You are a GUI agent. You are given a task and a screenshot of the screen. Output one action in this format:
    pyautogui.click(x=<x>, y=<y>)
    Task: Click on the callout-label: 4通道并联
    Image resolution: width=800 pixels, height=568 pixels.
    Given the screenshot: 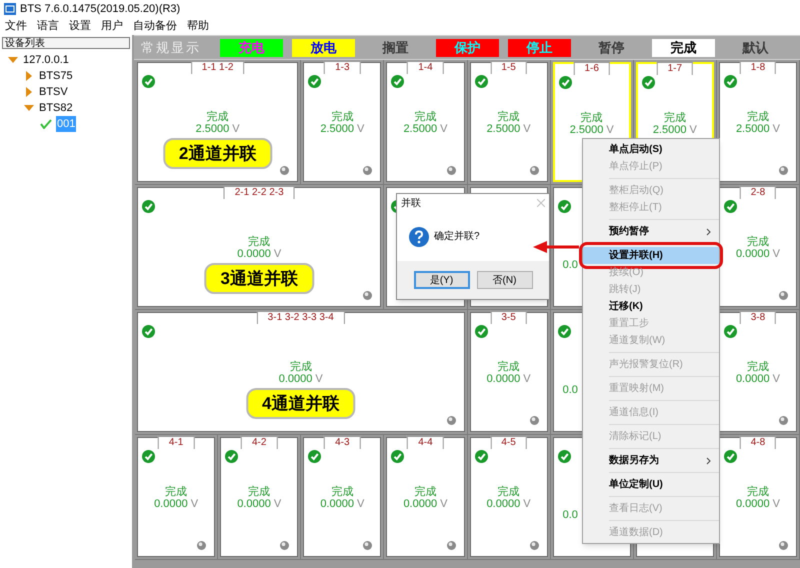 What is the action you would take?
    pyautogui.click(x=301, y=403)
    